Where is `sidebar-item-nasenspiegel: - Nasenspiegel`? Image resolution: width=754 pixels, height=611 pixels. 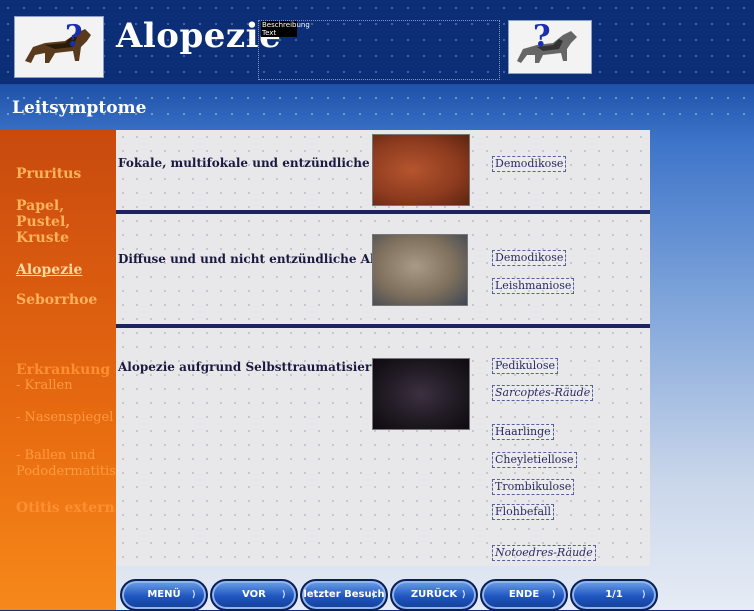
sidebar-item-nasenspiegel: - Nasenspiegel is located at coordinates (64, 418).